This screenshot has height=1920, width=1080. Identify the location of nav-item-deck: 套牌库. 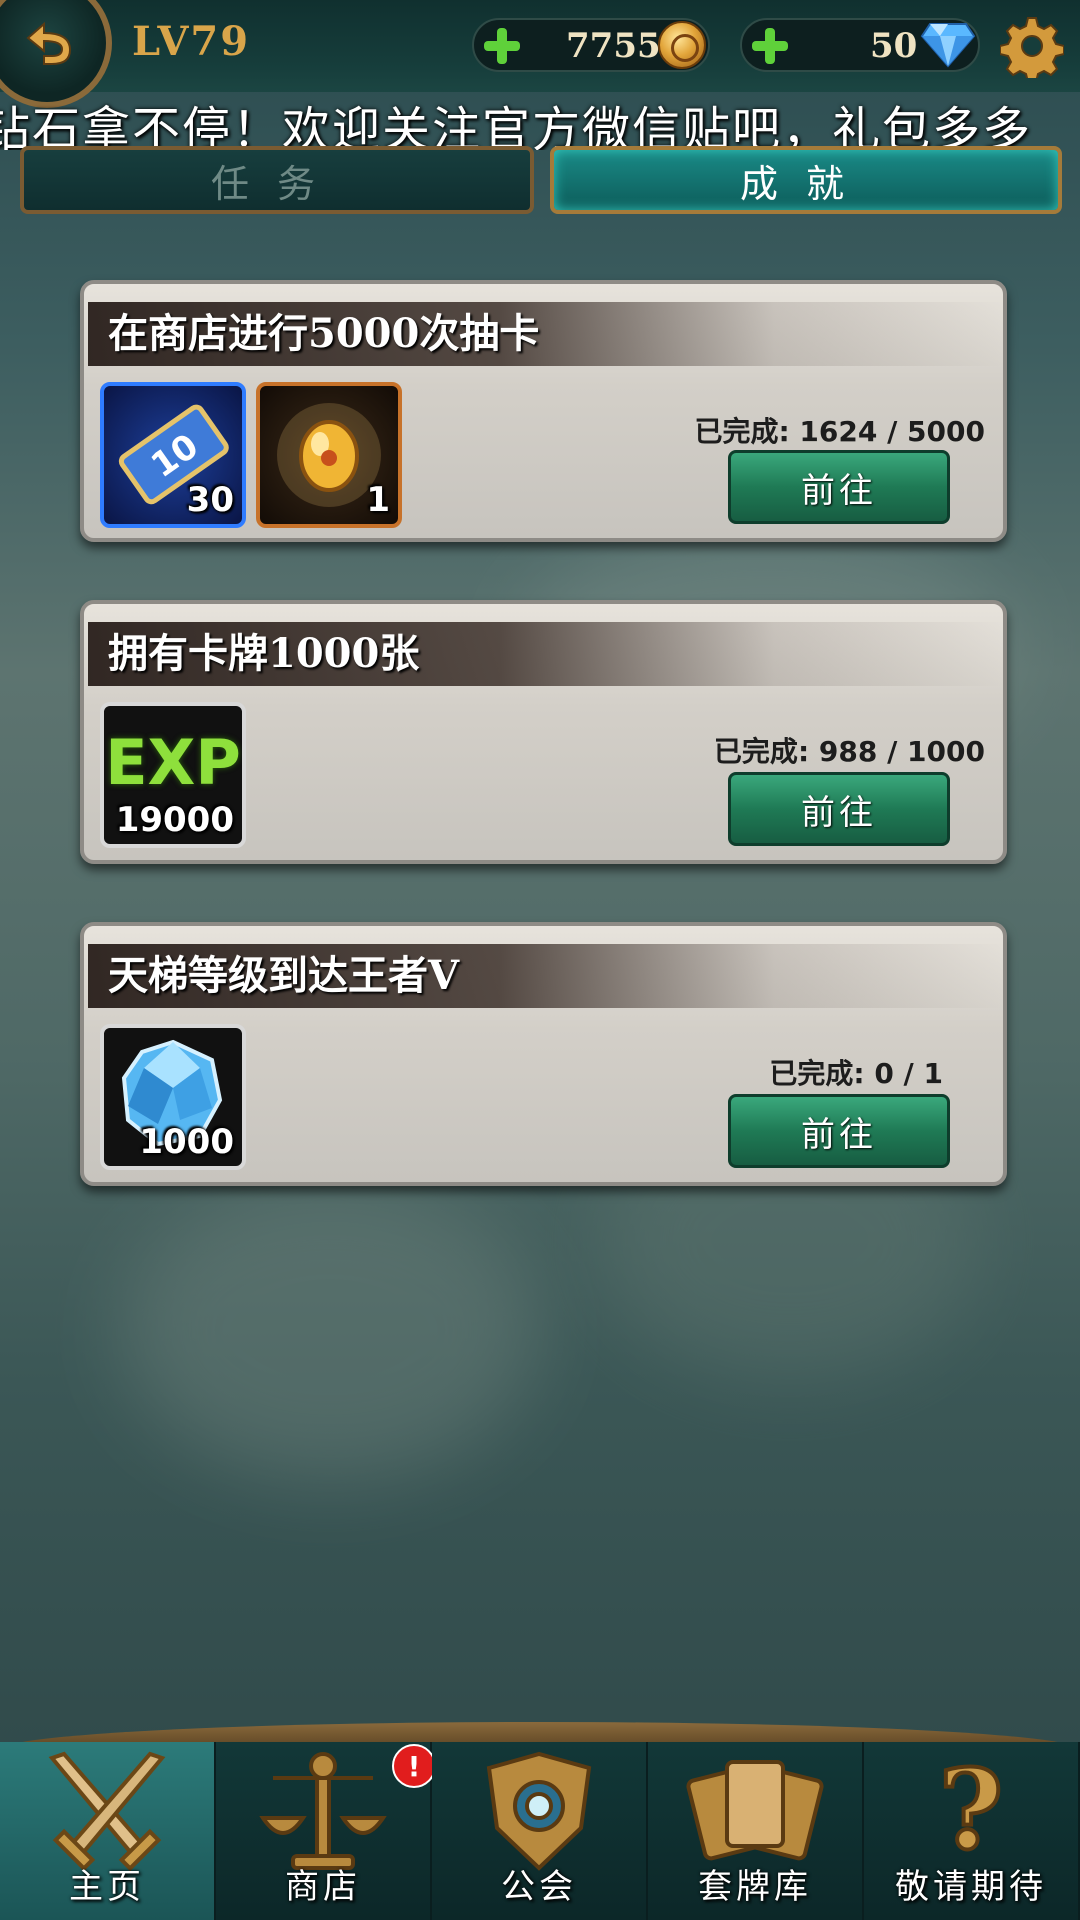
(756, 1831).